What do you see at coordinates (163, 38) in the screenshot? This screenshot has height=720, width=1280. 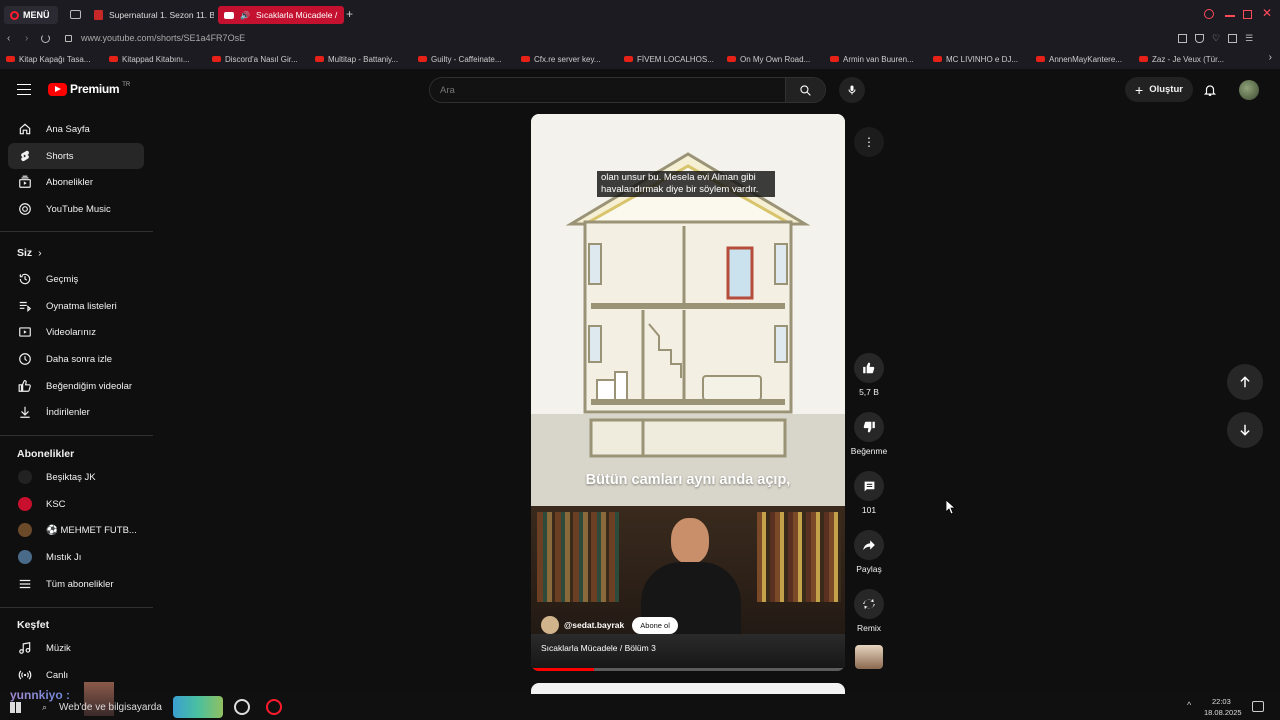 I see `url-text: www.youtube.com/shorts/SE1a4FR7OsE` at bounding box center [163, 38].